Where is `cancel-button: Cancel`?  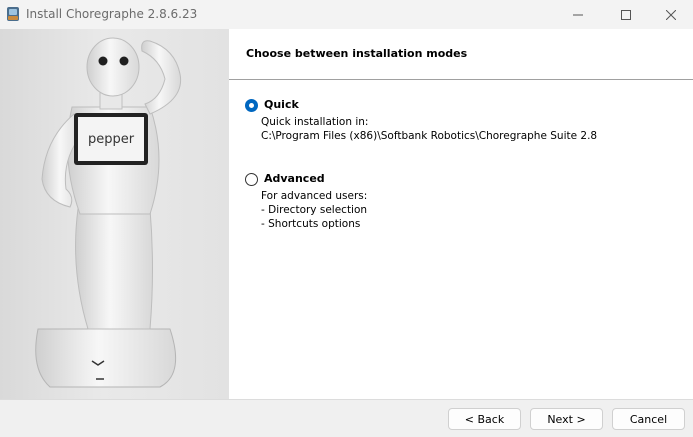
cancel-button: Cancel is located at coordinates (648, 419).